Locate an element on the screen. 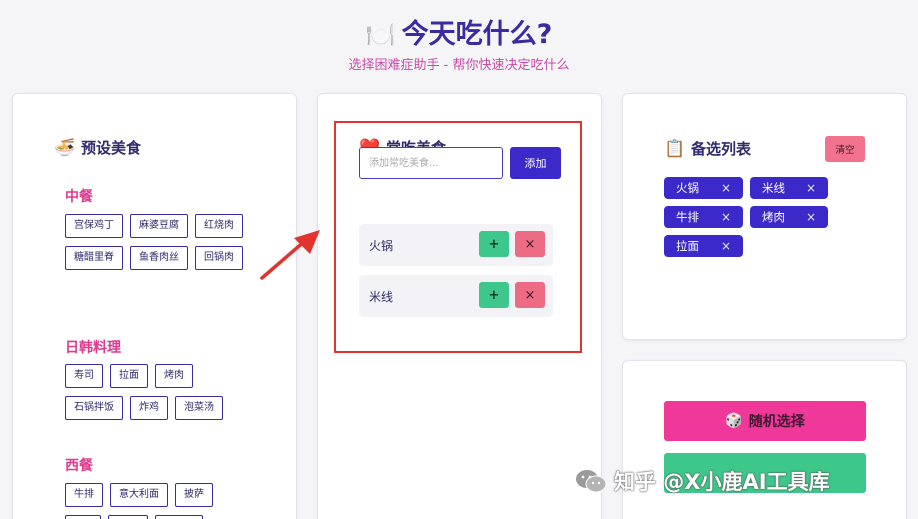  candidate-pill: 火锅 × is located at coordinates (703, 188).